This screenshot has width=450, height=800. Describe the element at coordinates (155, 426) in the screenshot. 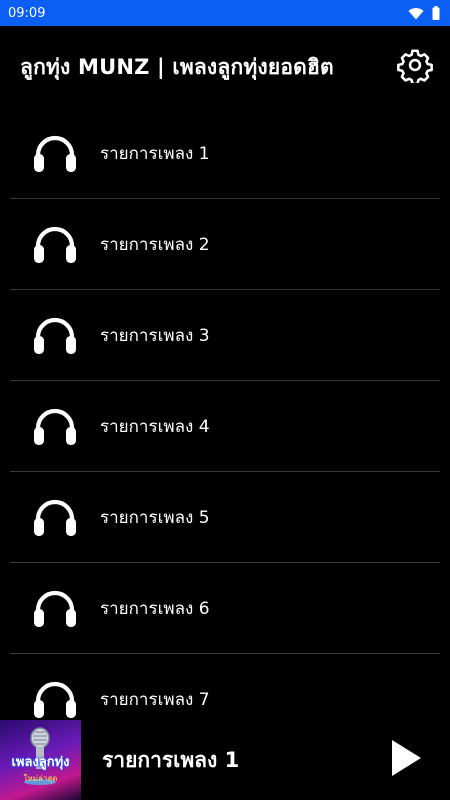

I see `playlist-item-label: รายการเพลง 4` at that location.